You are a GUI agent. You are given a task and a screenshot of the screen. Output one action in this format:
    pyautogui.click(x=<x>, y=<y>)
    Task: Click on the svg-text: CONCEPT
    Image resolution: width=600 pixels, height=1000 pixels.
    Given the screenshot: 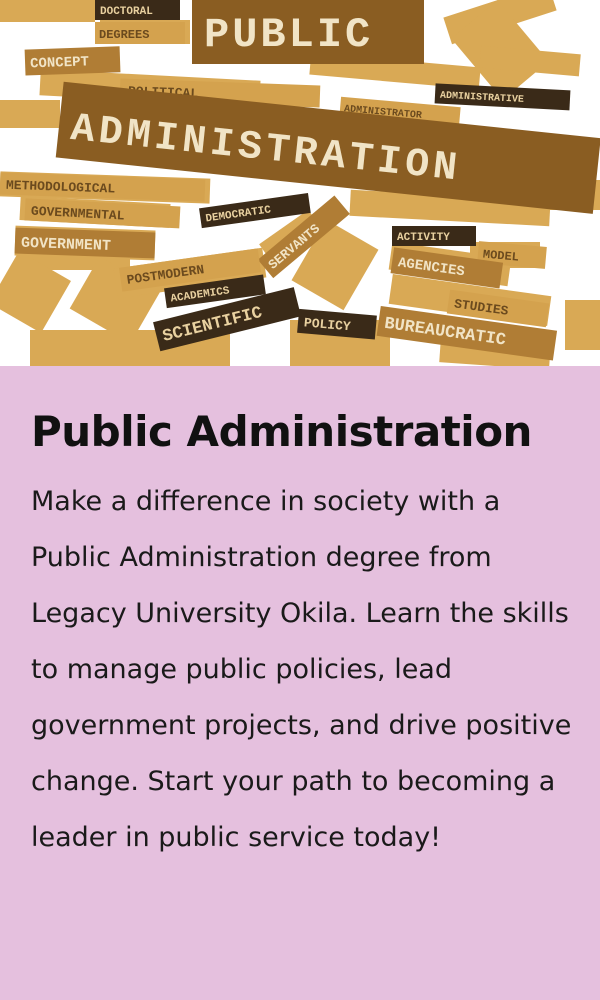 What is the action you would take?
    pyautogui.click(x=59, y=63)
    